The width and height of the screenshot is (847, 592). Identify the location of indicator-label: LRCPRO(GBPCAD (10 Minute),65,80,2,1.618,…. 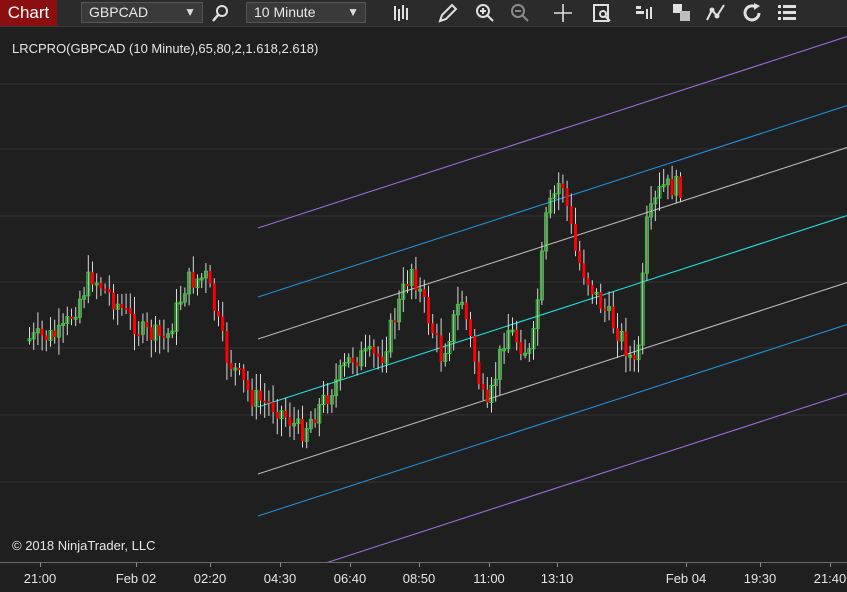
(165, 48).